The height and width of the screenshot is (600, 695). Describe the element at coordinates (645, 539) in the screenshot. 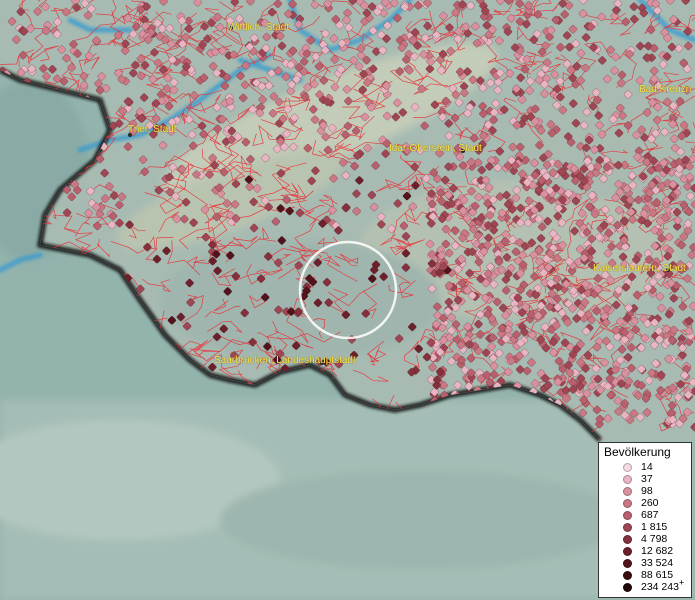

I see `legend-item: 4 798` at that location.